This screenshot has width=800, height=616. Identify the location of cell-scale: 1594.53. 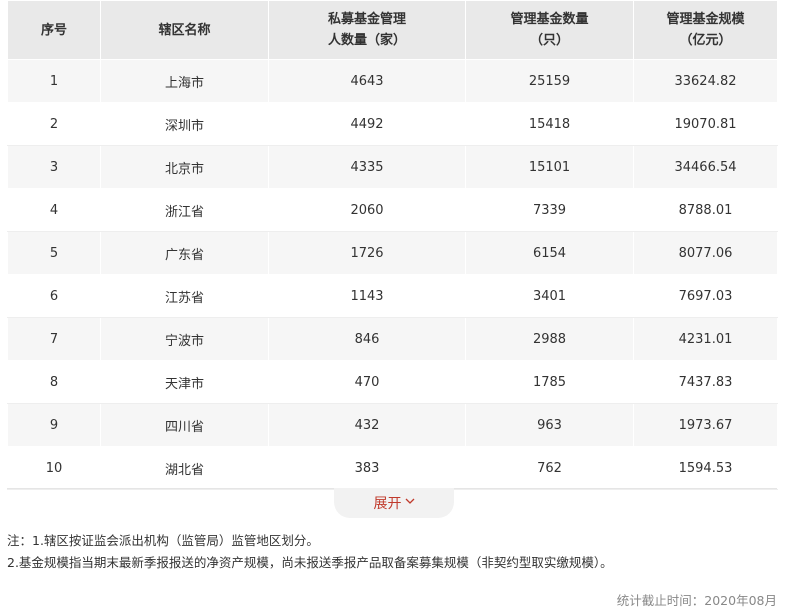
(705, 468).